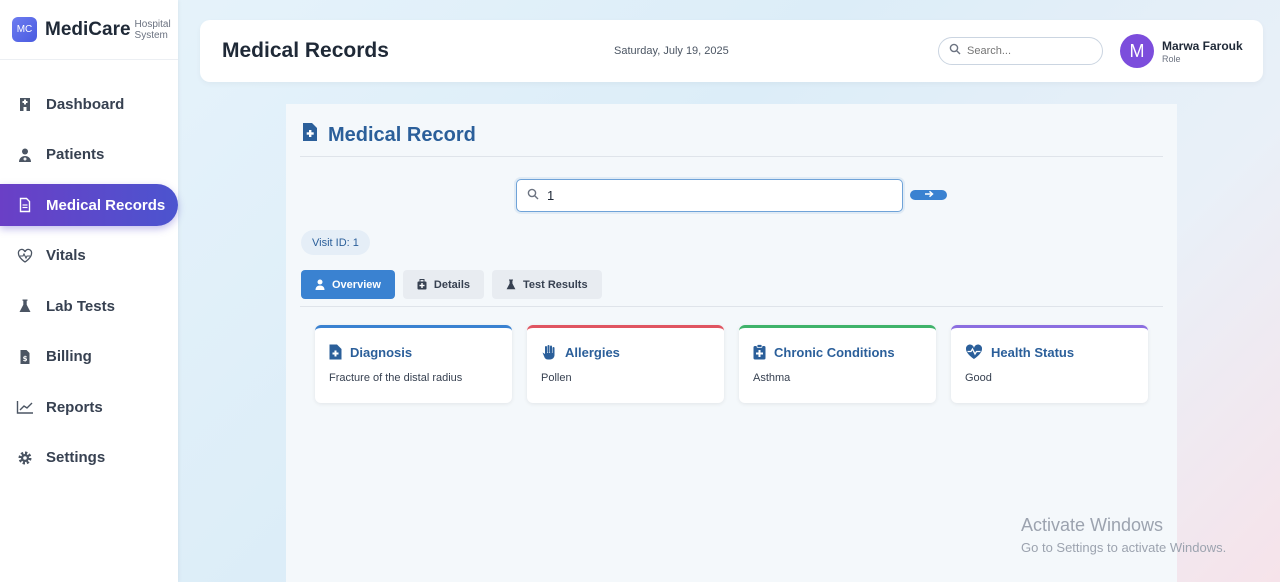  I want to click on card-value: Pollen, so click(556, 378).